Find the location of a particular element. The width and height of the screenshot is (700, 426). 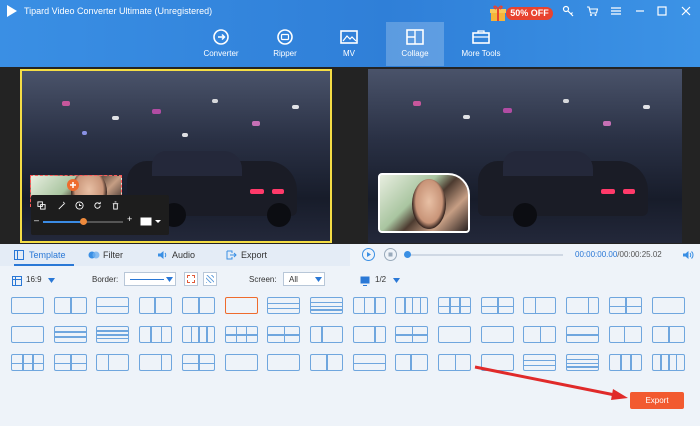

screen-value: All is located at coordinates (293, 279).